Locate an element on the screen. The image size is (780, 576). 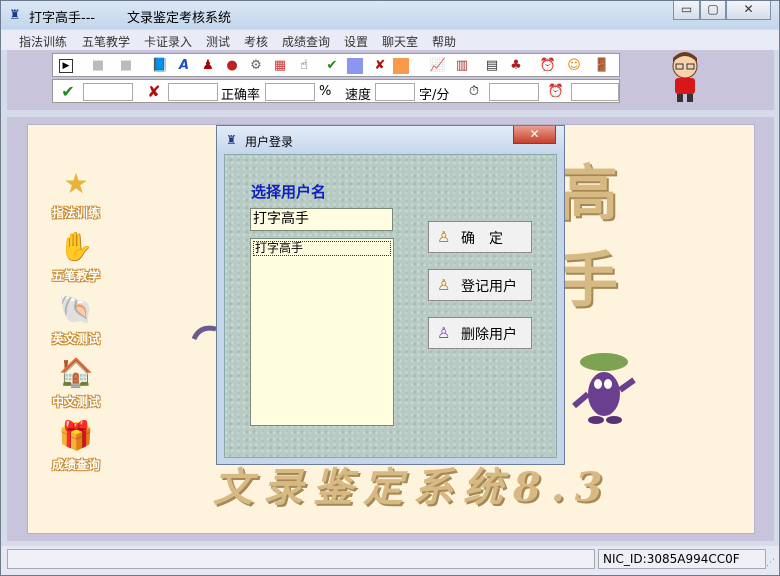
book-icon: 📘 is located at coordinates (160, 66).